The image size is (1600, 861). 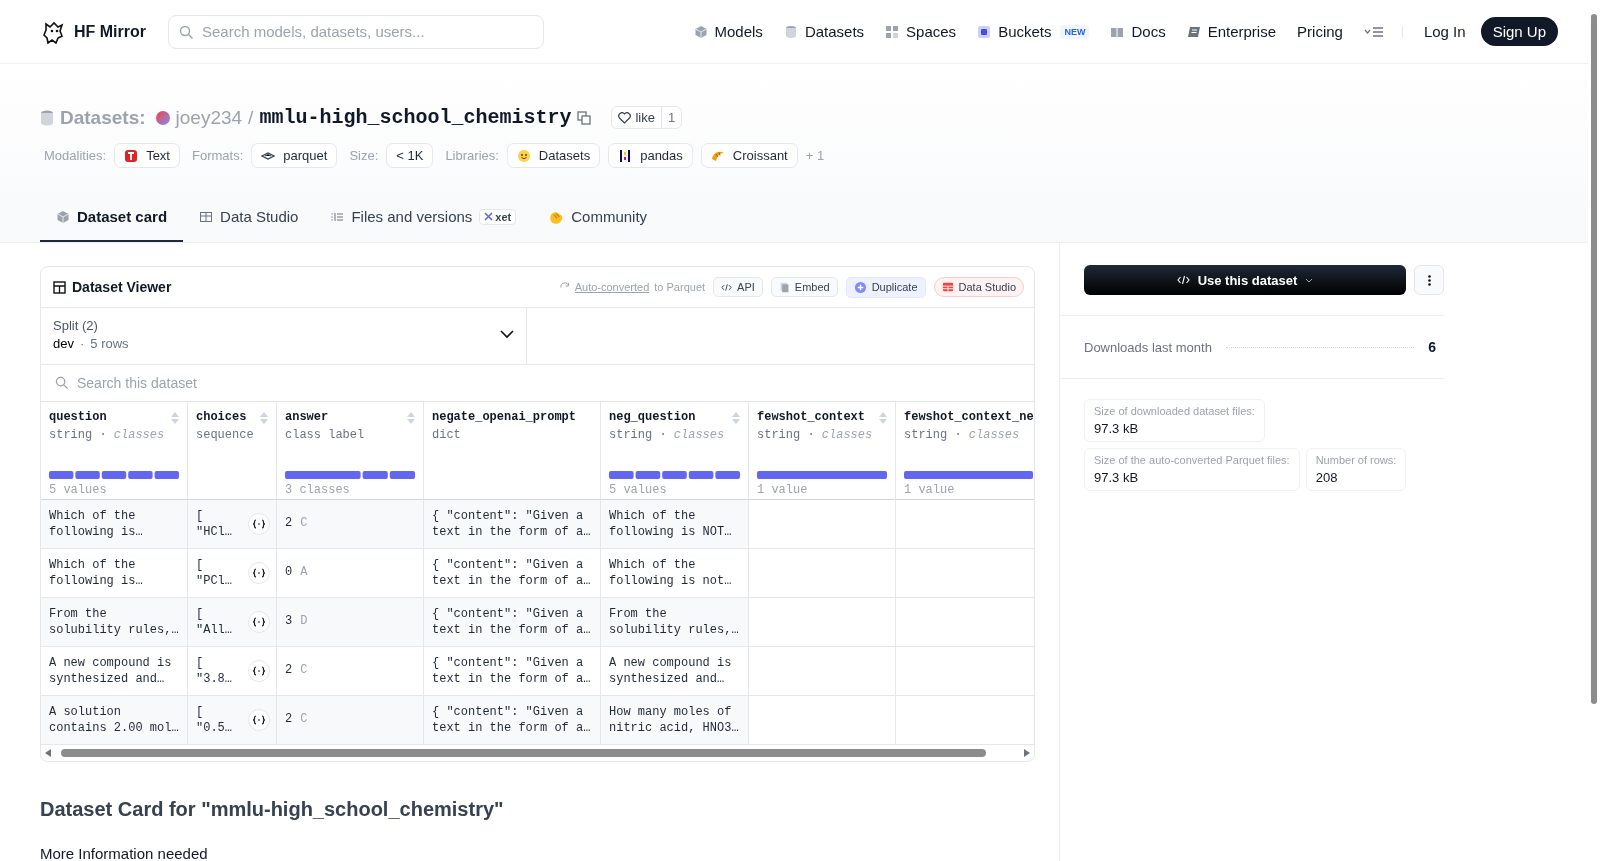 I want to click on table-cell-text: 3, so click(x=289, y=621).